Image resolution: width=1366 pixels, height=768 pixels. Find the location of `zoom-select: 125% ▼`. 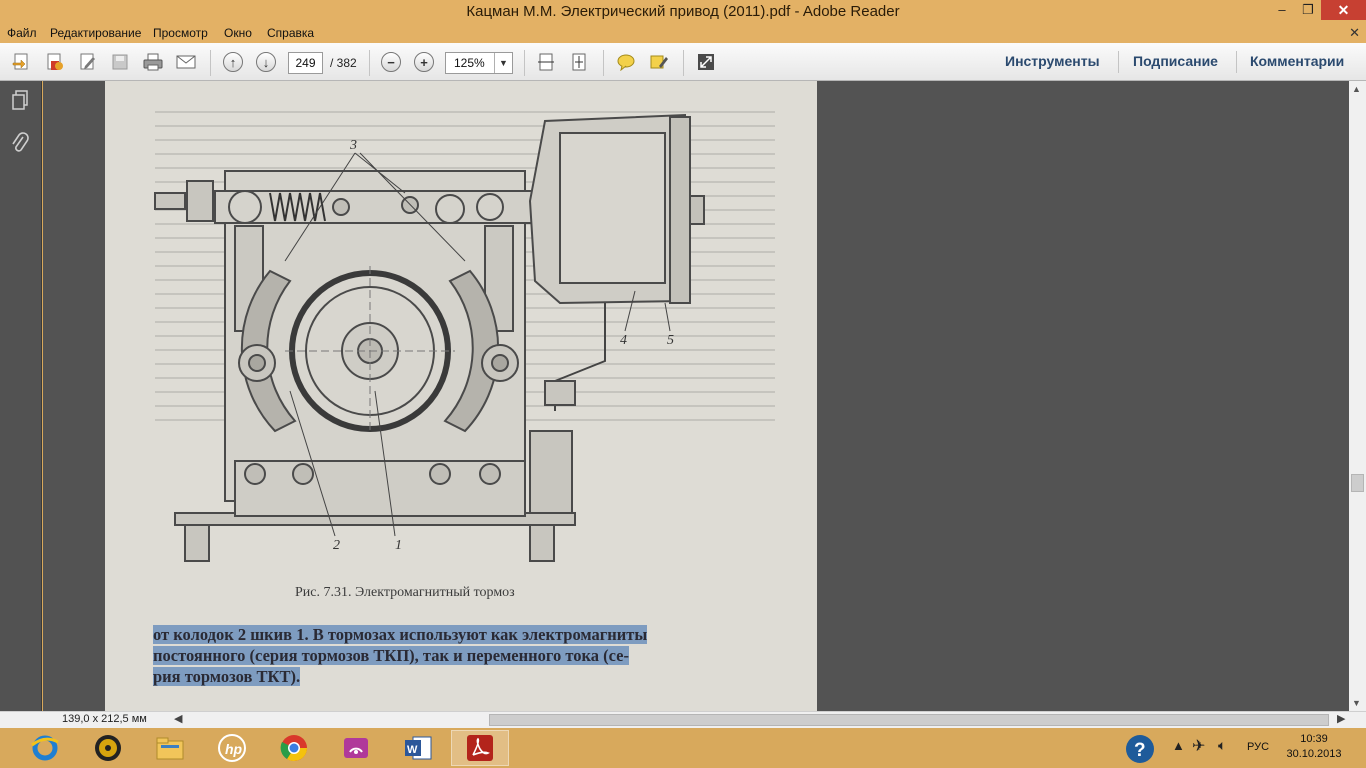

zoom-select: 125% ▼ is located at coordinates (479, 63).